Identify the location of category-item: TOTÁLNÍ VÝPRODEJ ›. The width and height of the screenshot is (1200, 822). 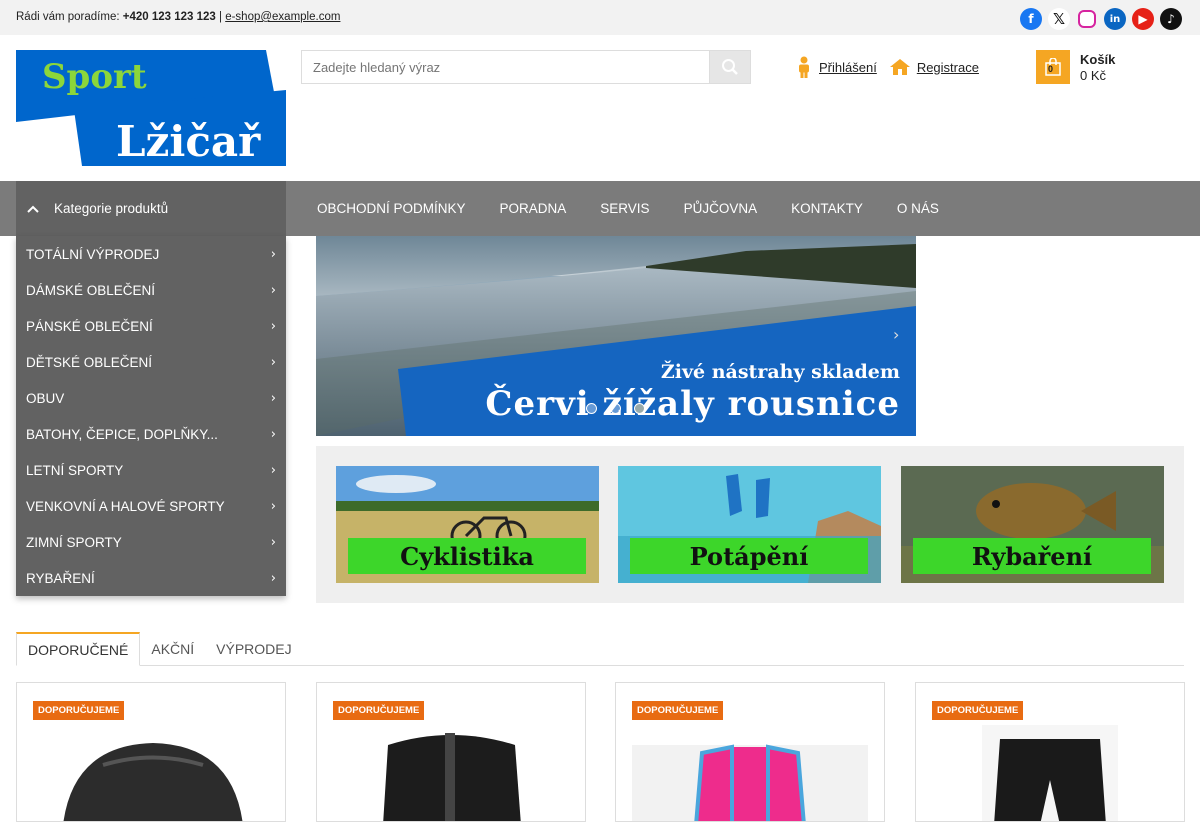
(151, 254).